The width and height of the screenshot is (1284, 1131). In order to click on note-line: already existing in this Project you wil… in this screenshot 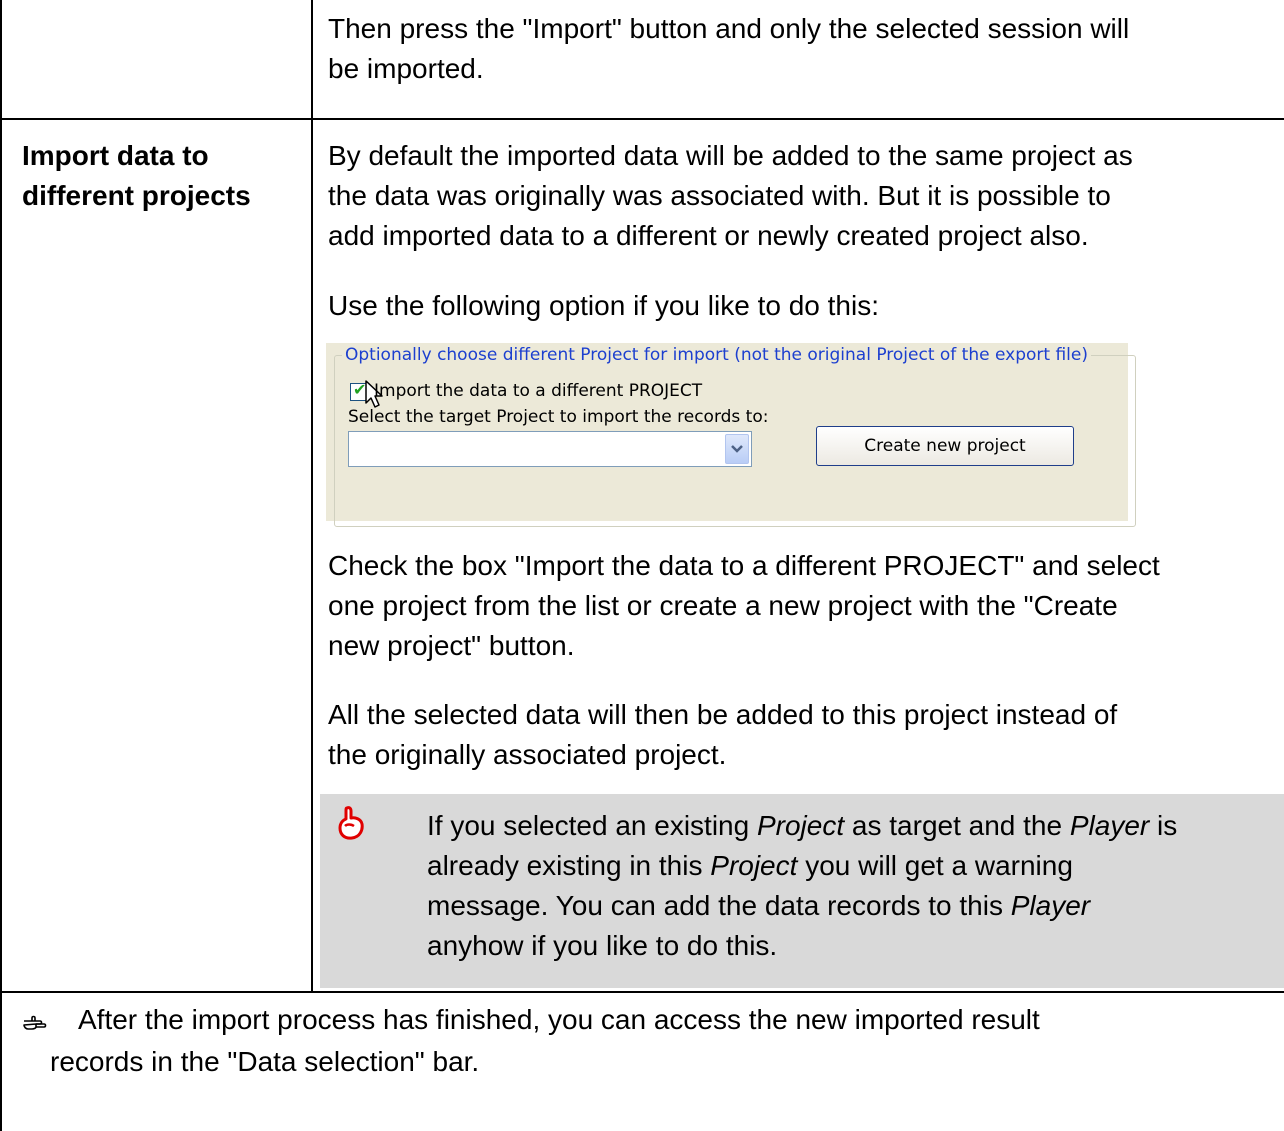, I will do `click(750, 865)`.